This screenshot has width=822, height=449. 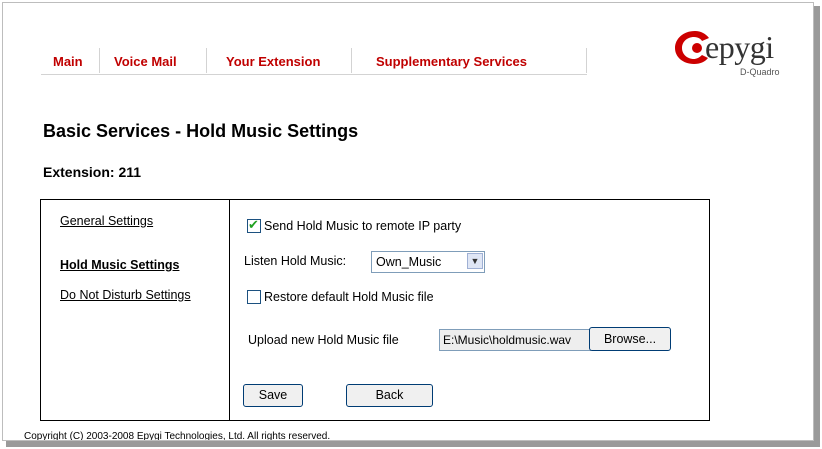 I want to click on listen-hold-music-select: Own_Music ▼, so click(x=428, y=262).